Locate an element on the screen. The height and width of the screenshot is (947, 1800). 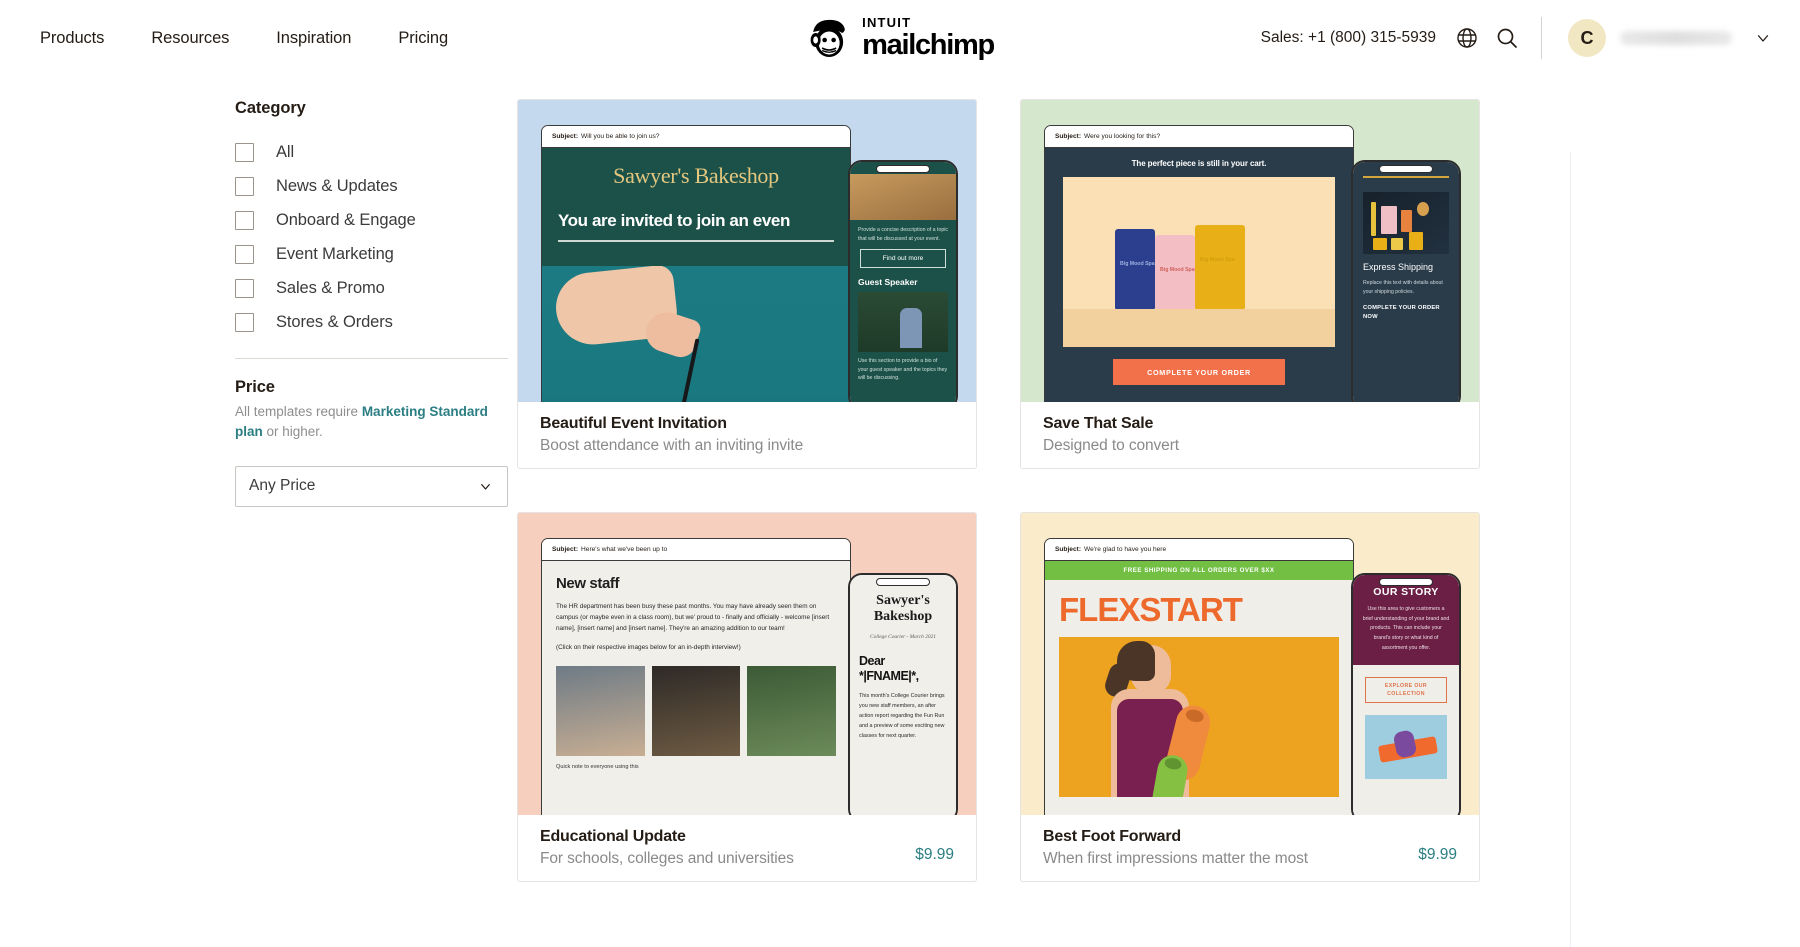
mock-subject-line-3: Subject: Here's what we've been up to is located at coordinates (696, 550).